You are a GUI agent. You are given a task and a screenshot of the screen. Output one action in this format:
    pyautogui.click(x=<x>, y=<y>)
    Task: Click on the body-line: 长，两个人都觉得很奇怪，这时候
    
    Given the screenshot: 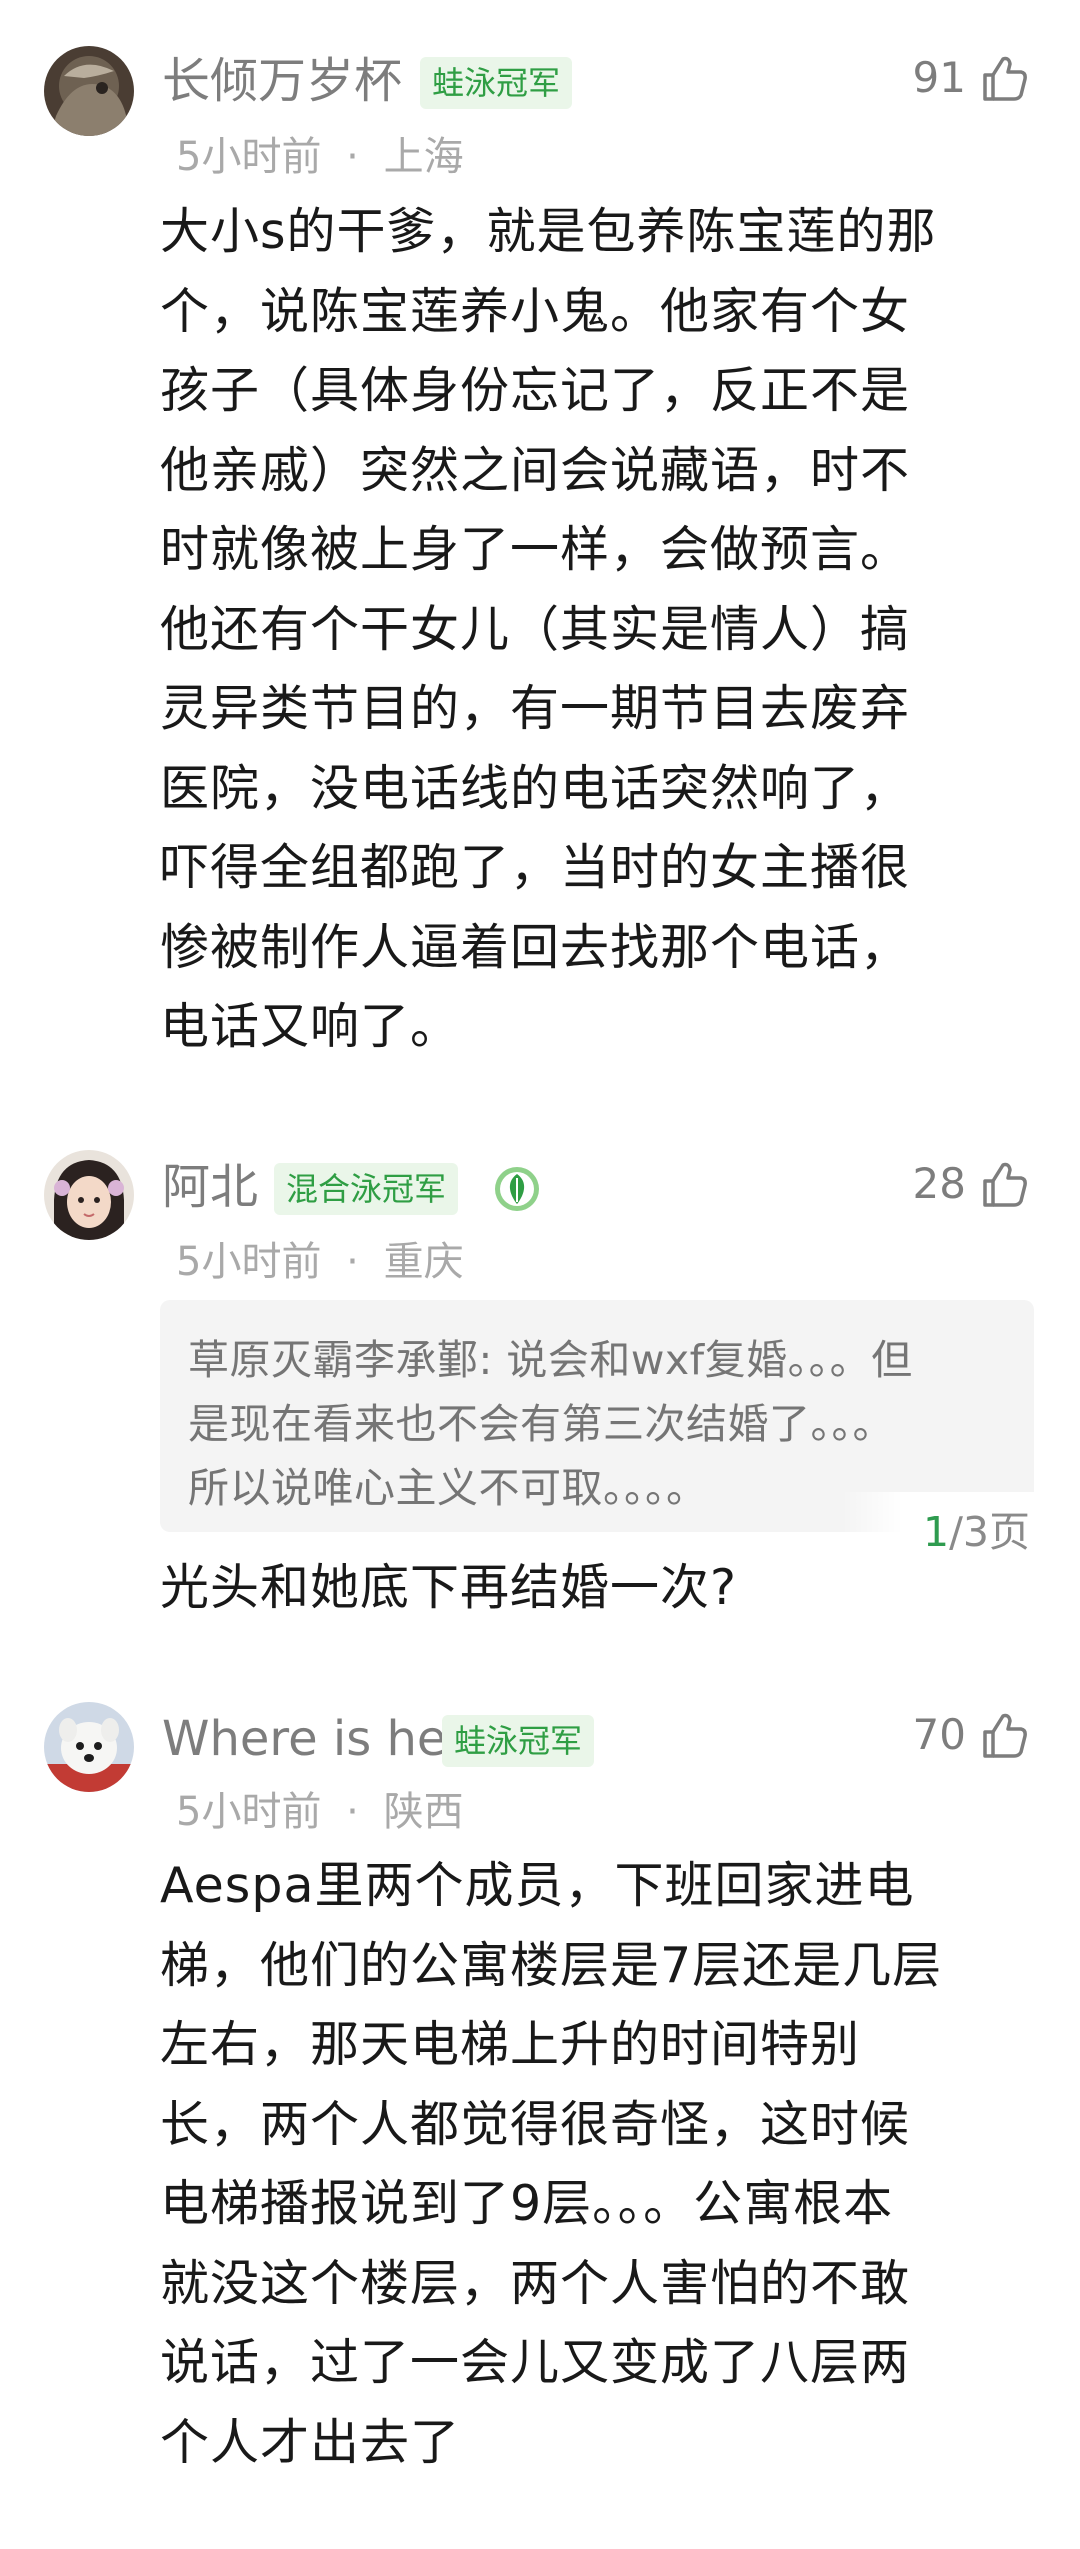 What is the action you would take?
    pyautogui.click(x=535, y=2124)
    